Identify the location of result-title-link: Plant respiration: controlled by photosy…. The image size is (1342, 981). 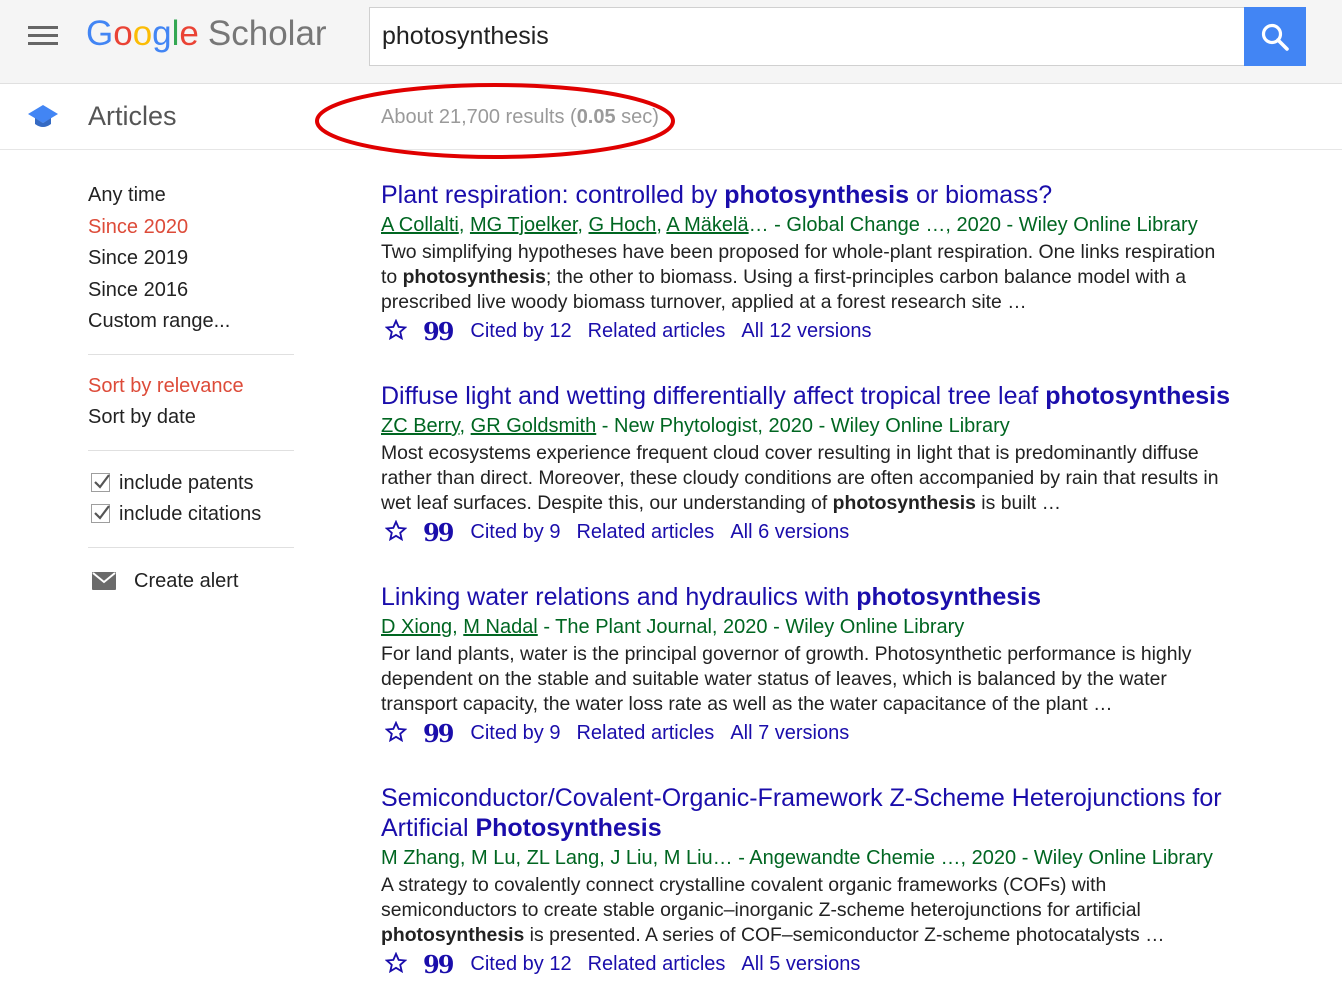
(841, 195).